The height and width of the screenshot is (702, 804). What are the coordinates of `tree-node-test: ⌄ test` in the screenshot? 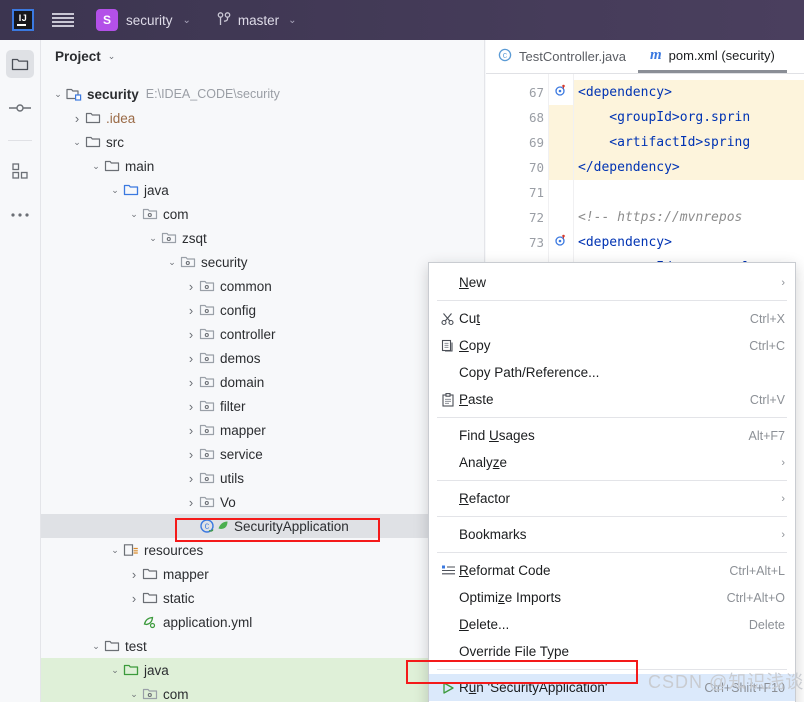 It's located at (262, 646).